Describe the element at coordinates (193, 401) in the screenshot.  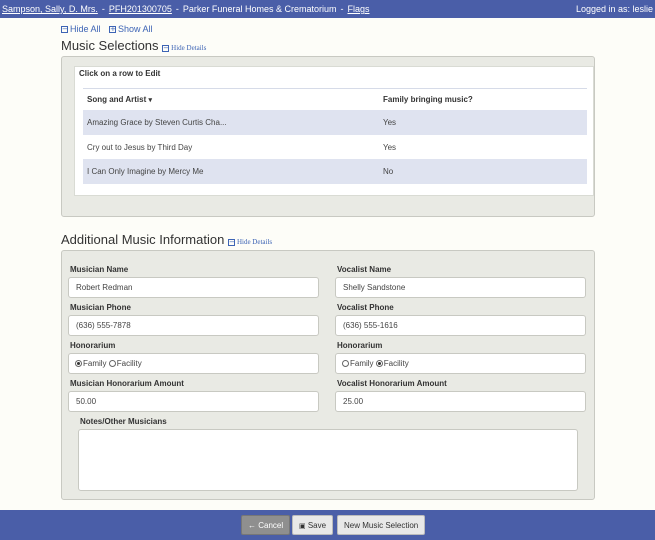
I see `musician-amount-field: 50.00` at that location.